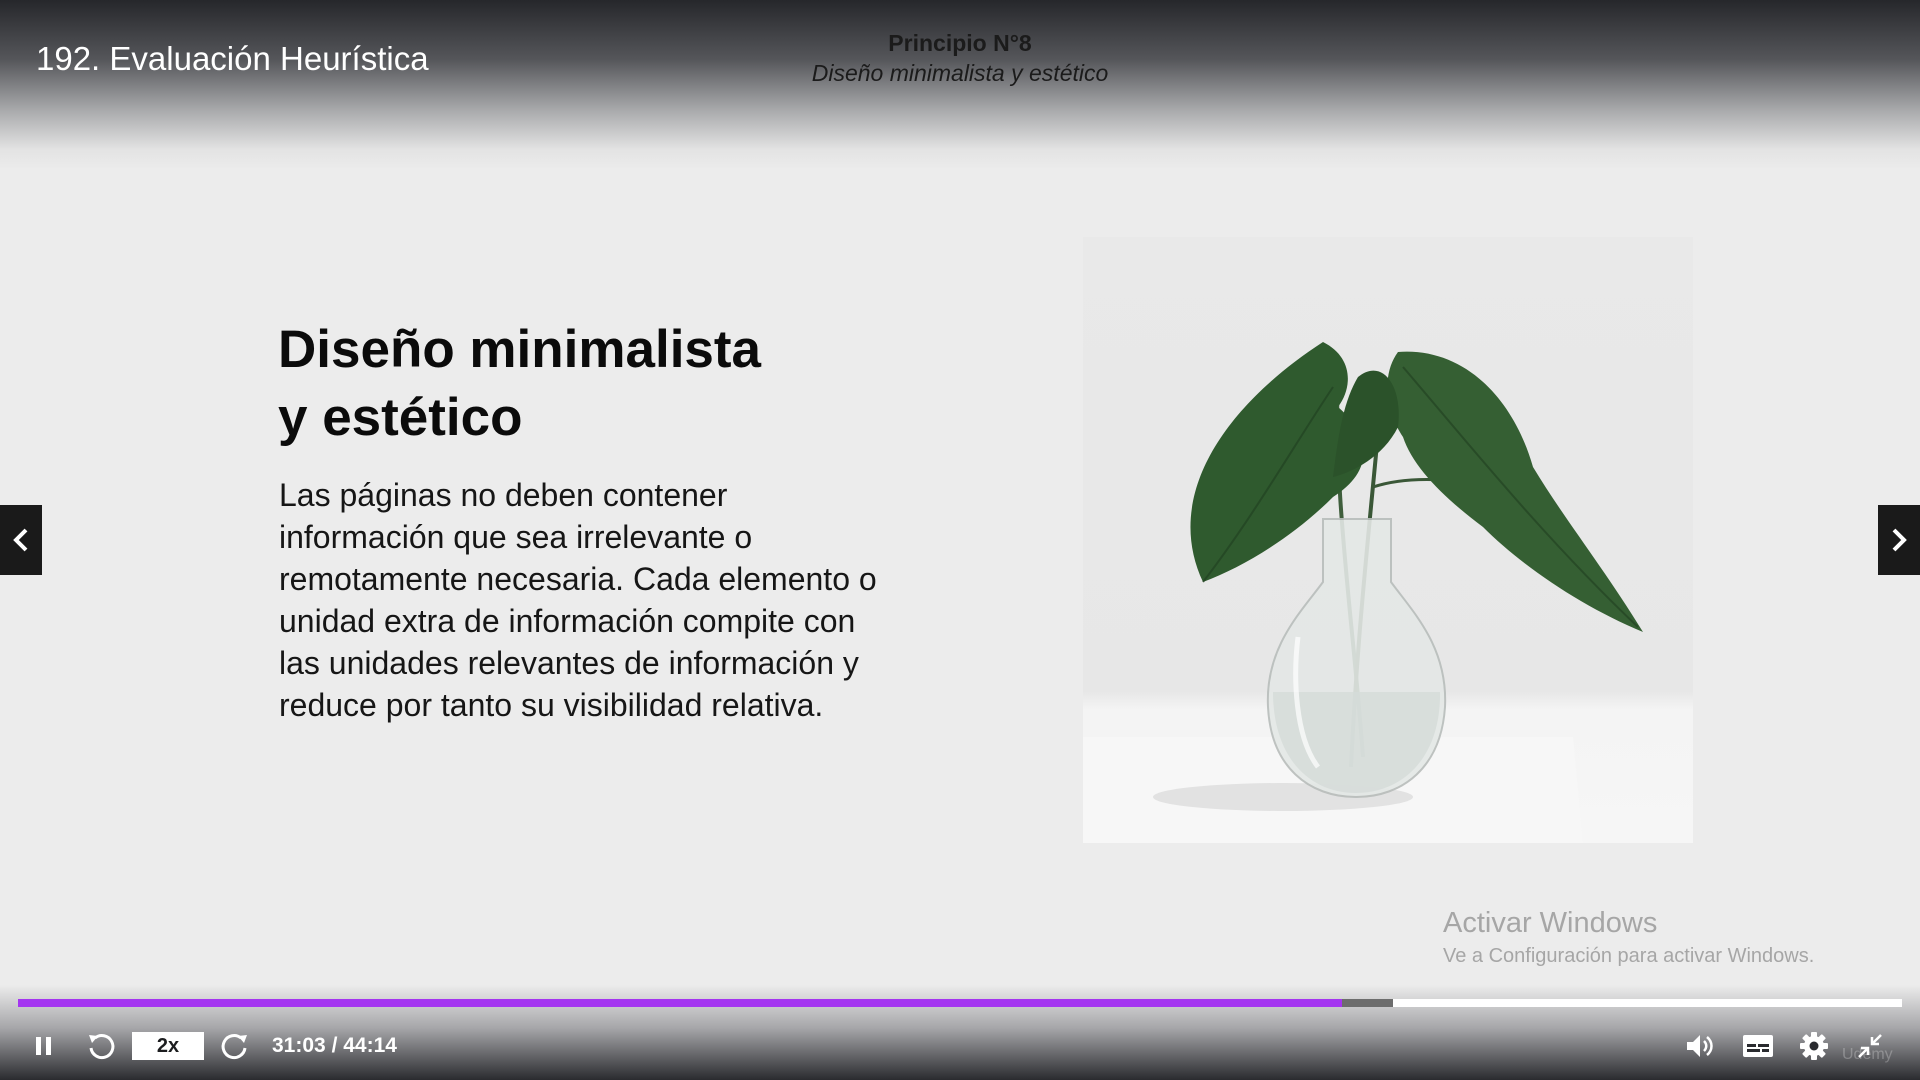 The height and width of the screenshot is (1080, 1920). What do you see at coordinates (960, 73) in the screenshot?
I see `principle-subtitle: Diseño minimalista y estético` at bounding box center [960, 73].